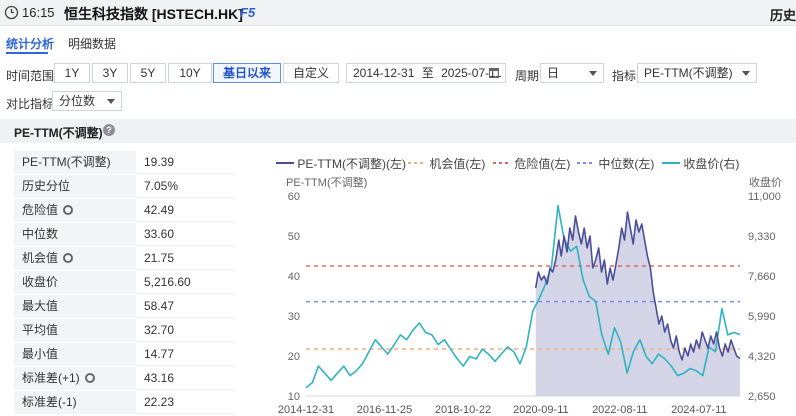  What do you see at coordinates (51, 378) in the screenshot?
I see `stat-label-text: 标准差(+1)` at bounding box center [51, 378].